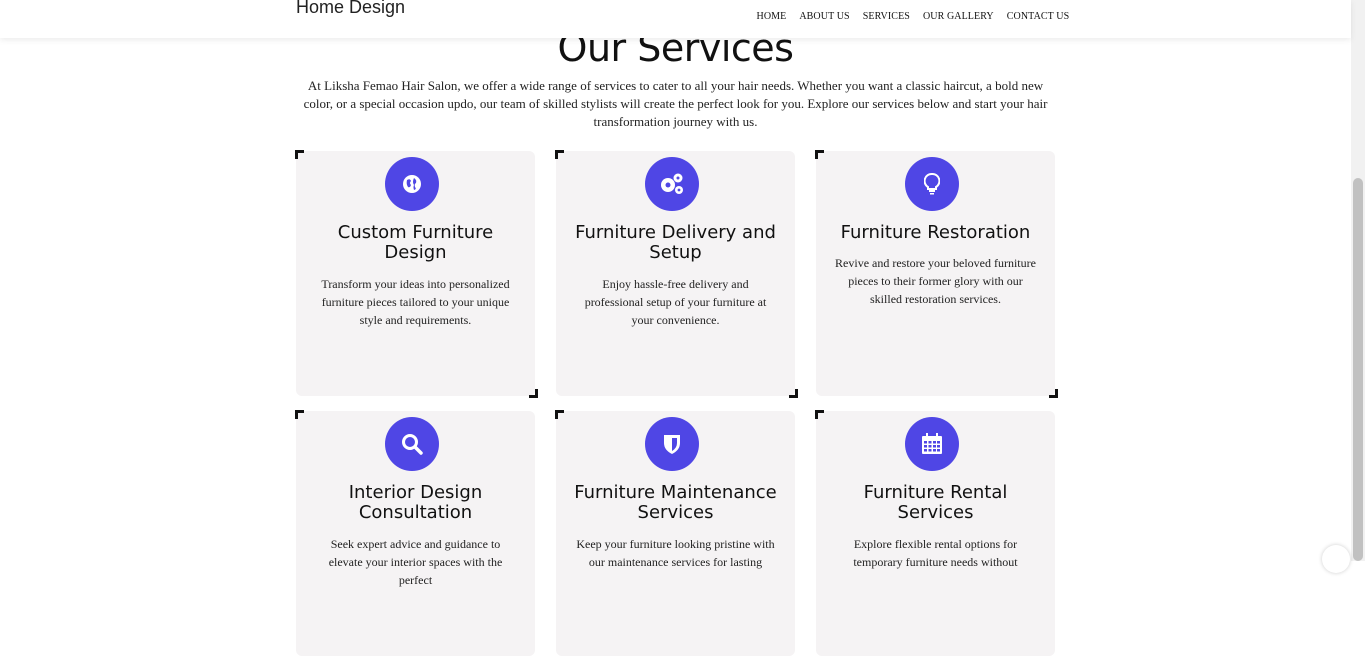 This screenshot has height=656, width=1365. I want to click on nav-services: SERVICES, so click(886, 17).